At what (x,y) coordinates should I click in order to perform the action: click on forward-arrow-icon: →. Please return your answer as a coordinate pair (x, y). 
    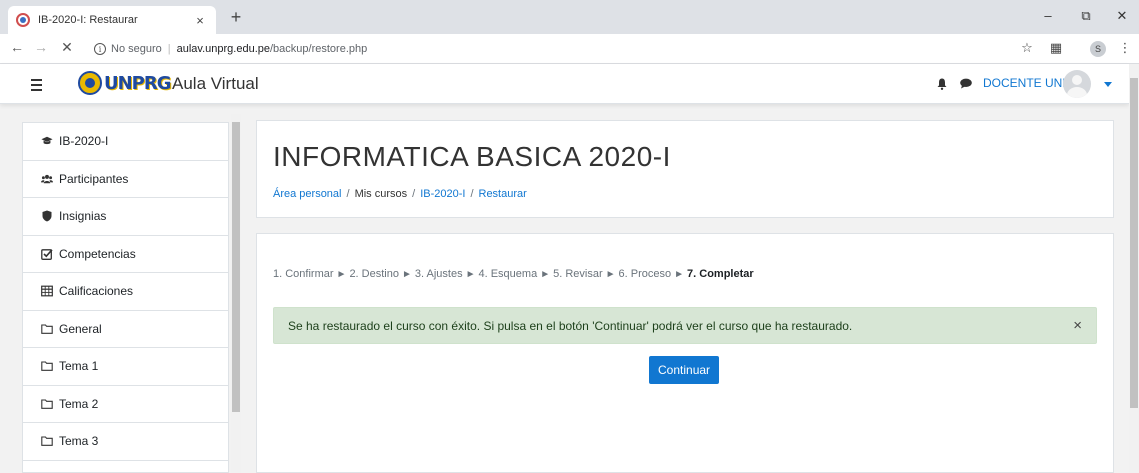
    Looking at the image, I should click on (41, 47).